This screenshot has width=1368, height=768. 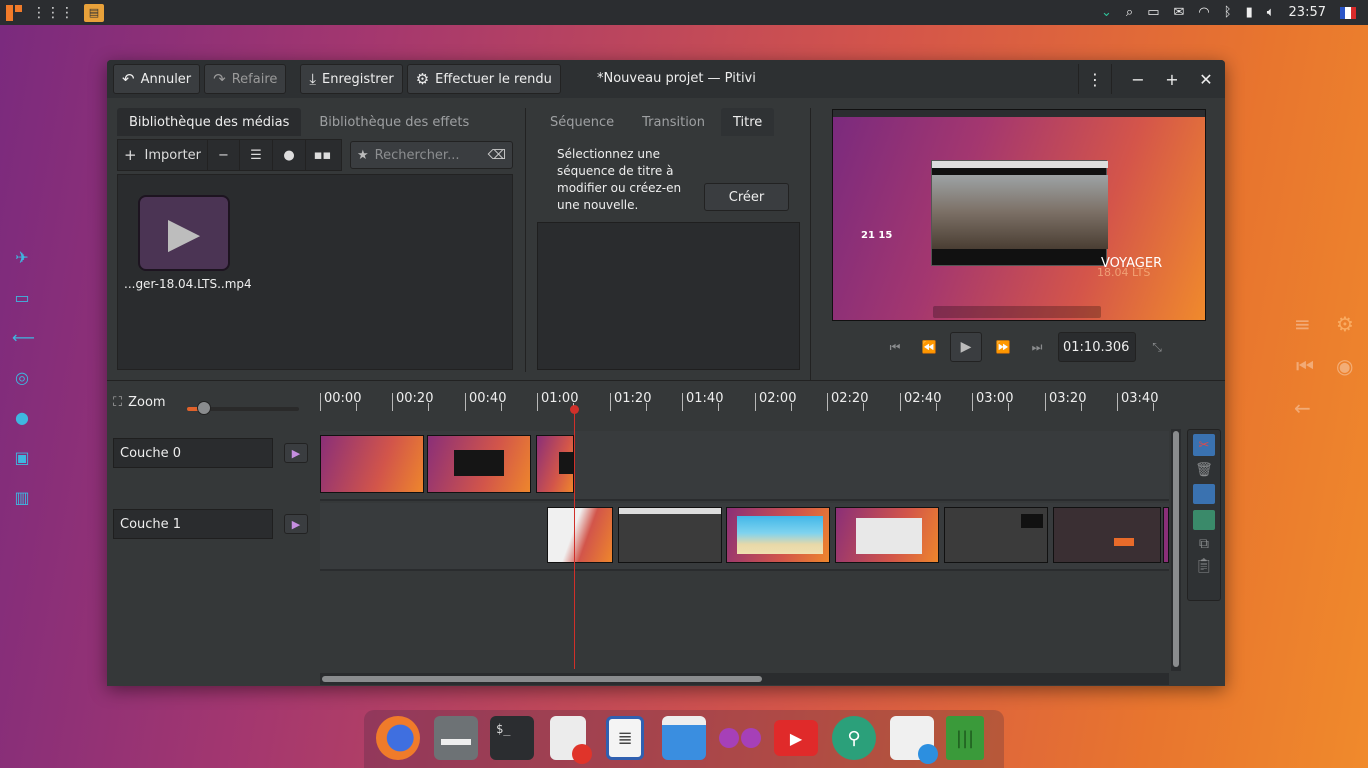 What do you see at coordinates (914, 740) in the screenshot?
I see `software-install-icon` at bounding box center [914, 740].